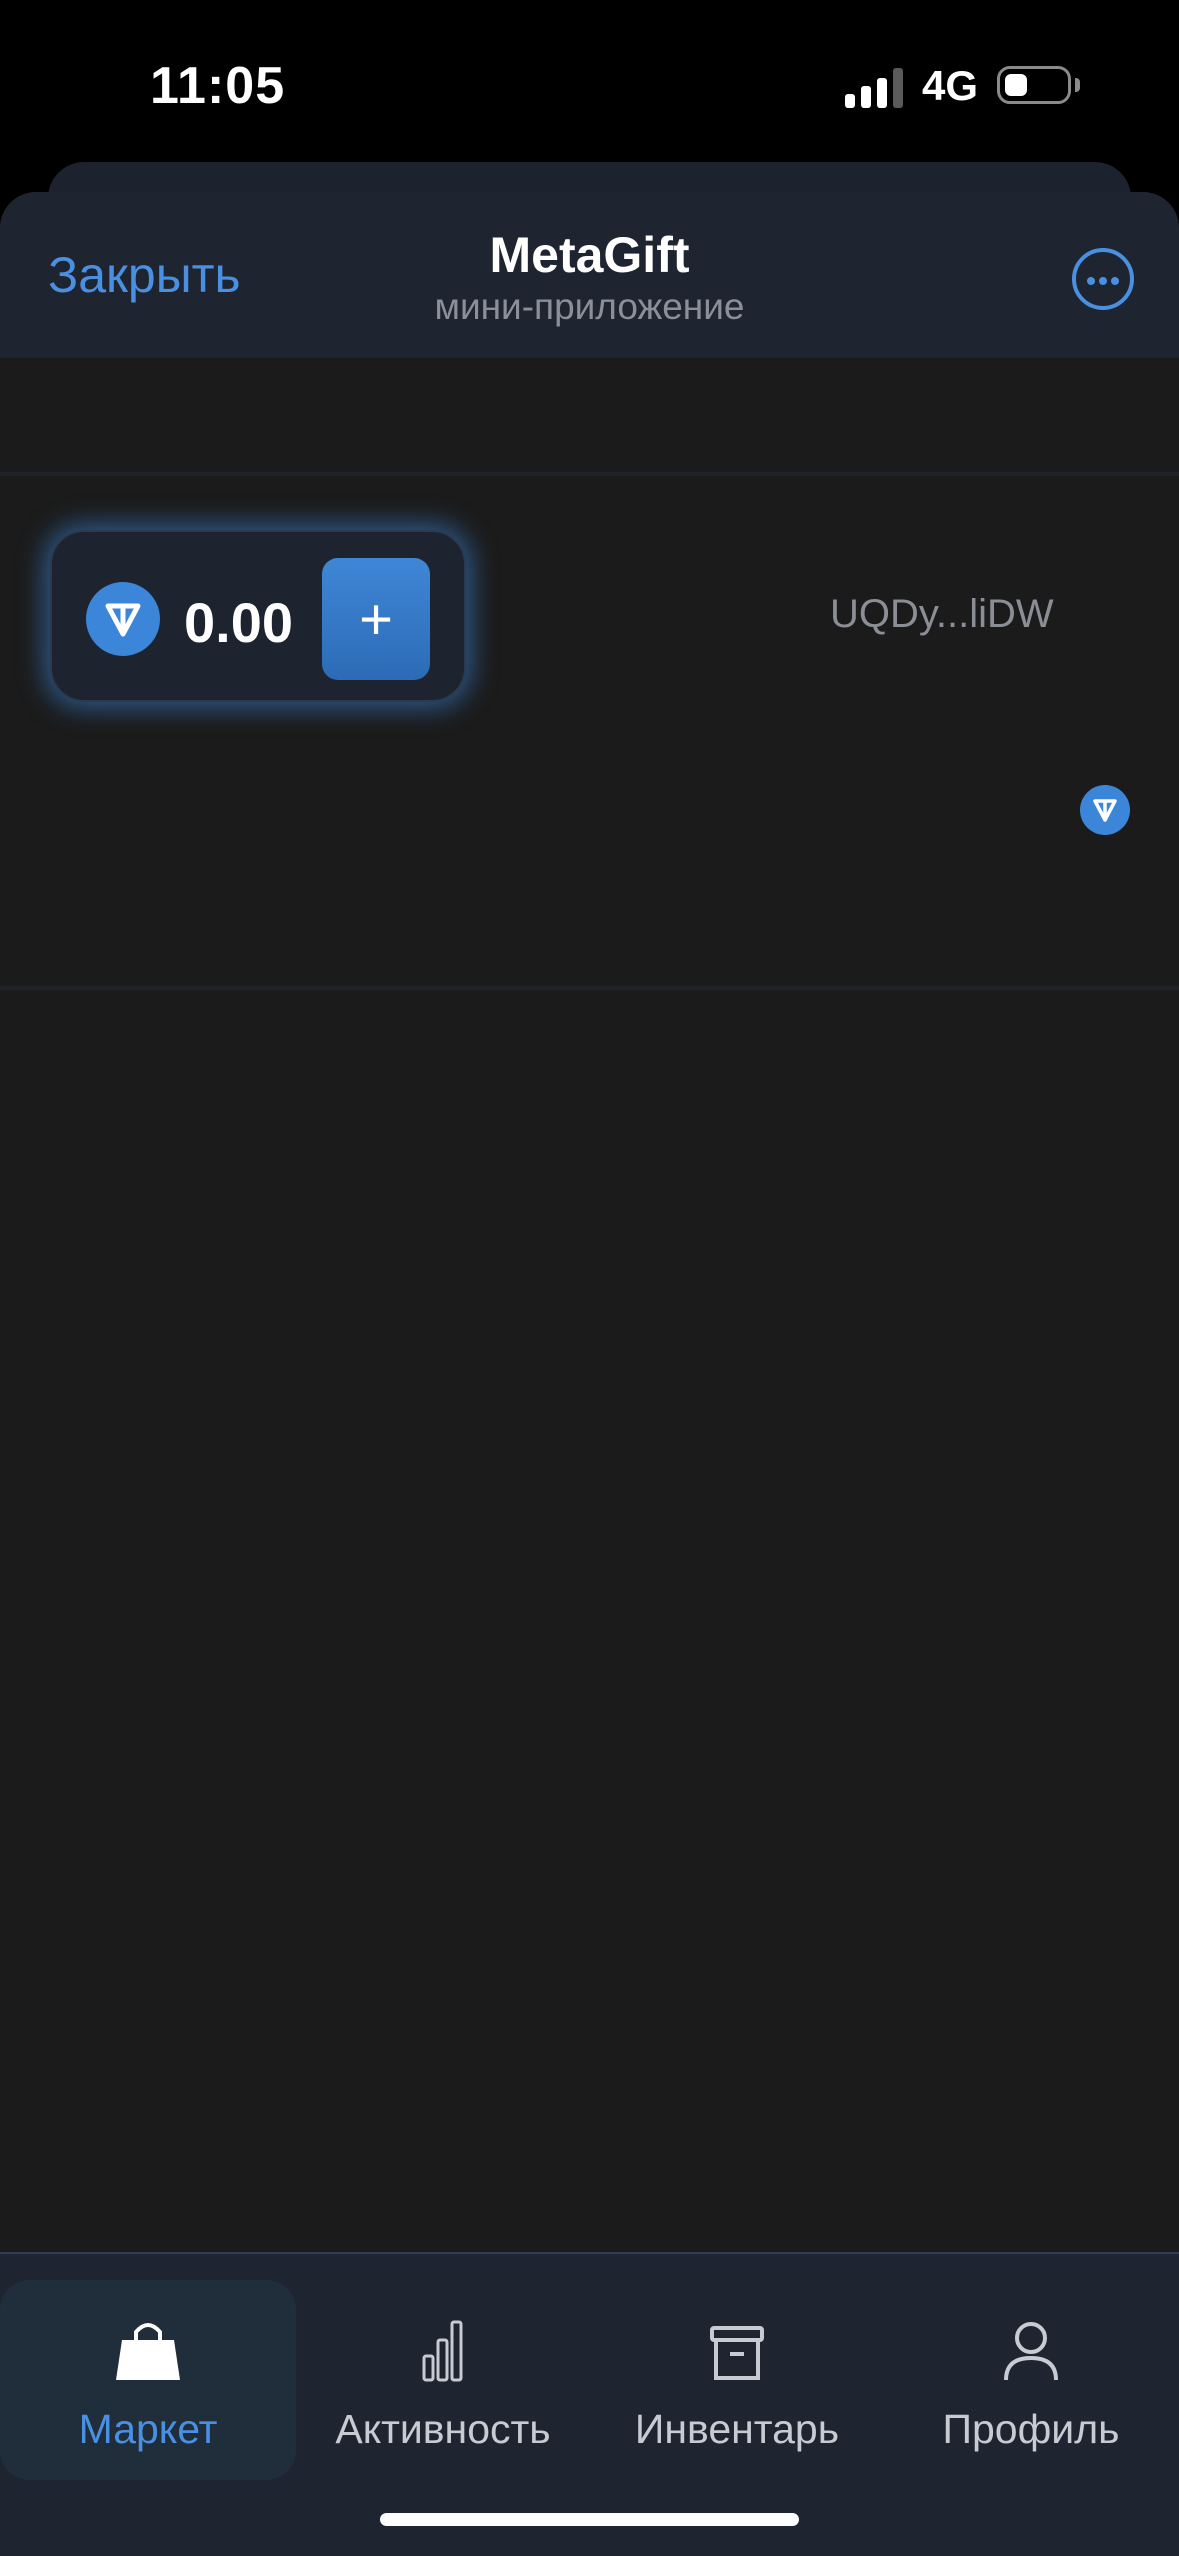  What do you see at coordinates (589, 988) in the screenshot?
I see `balance-divider` at bounding box center [589, 988].